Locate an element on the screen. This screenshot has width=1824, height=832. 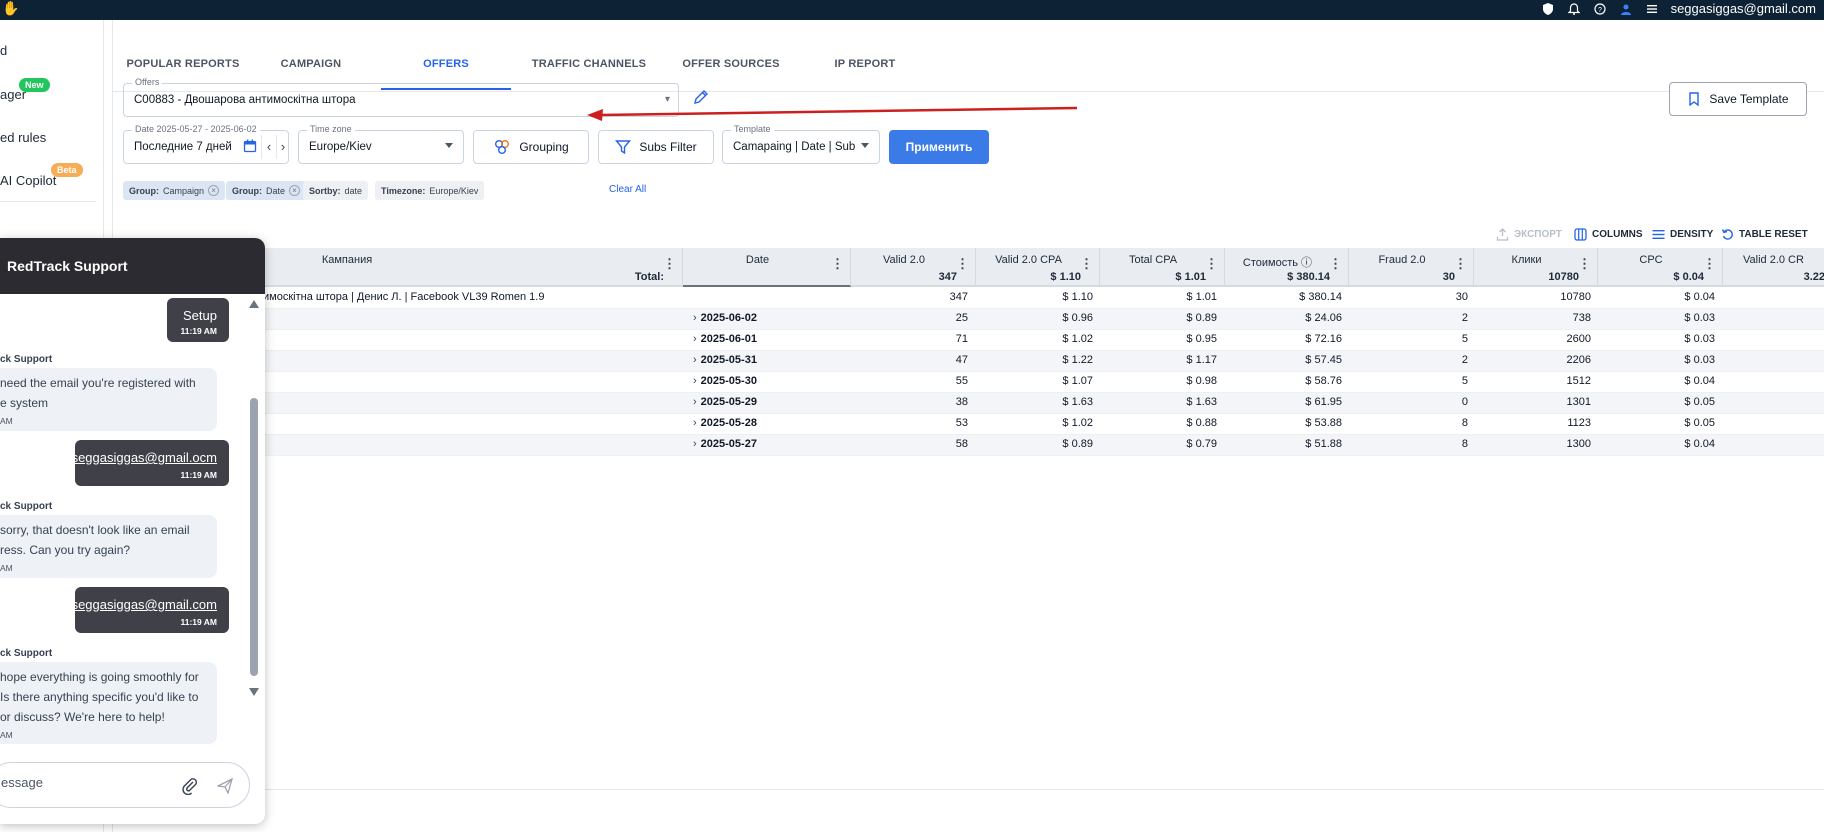
row-date: › 2025-06-01 is located at coordinates (725, 339).